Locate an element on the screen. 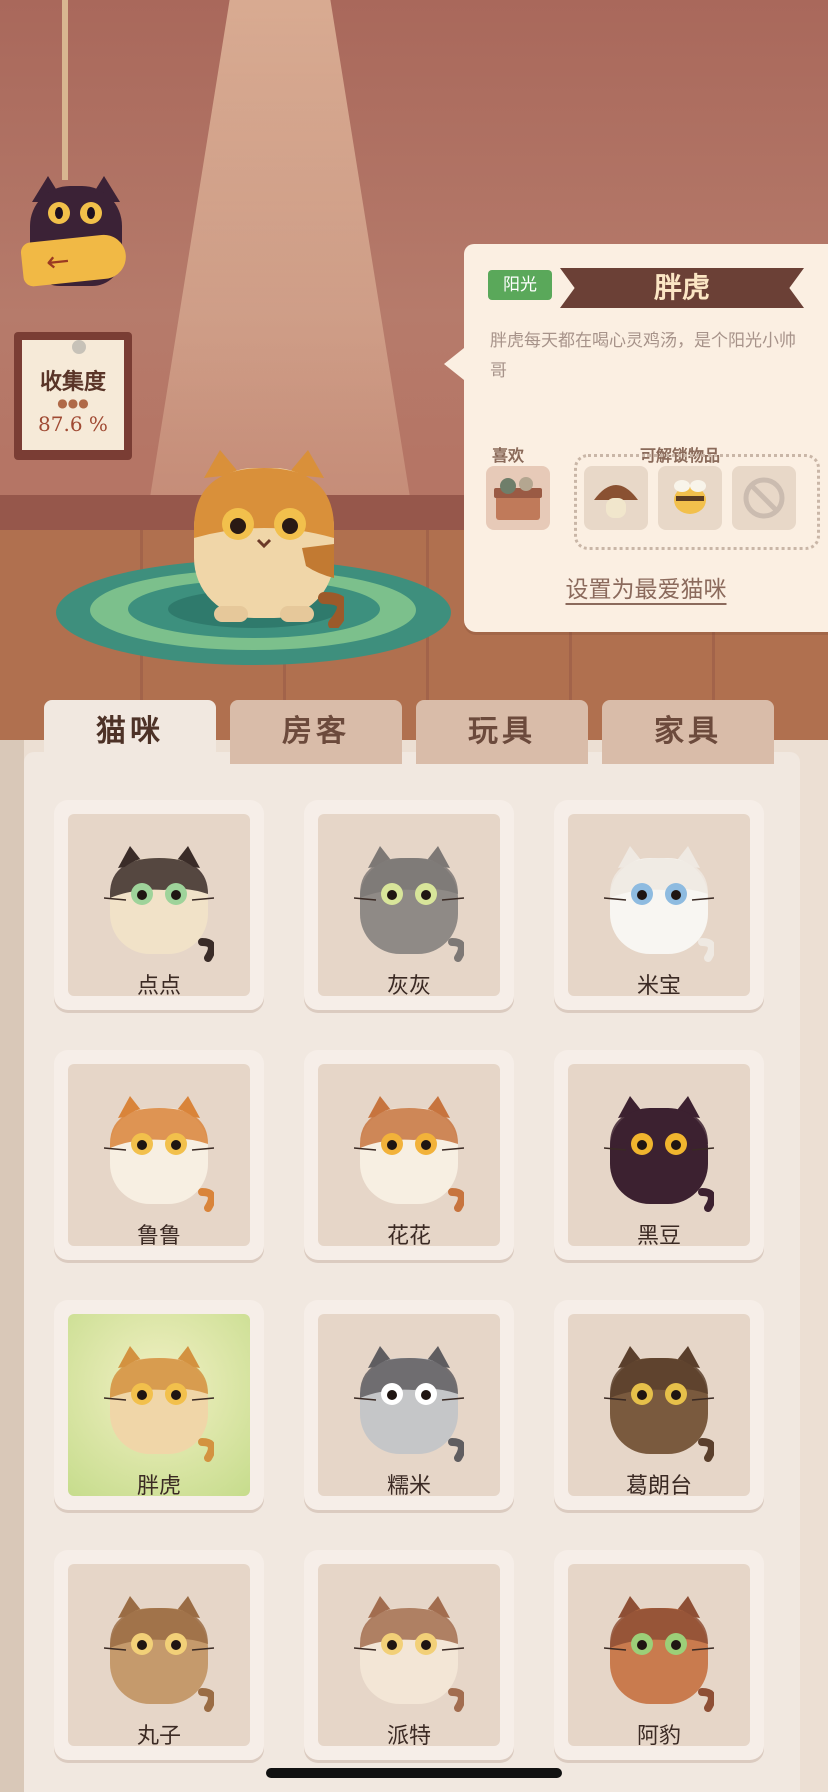  collection-paper: 收集度 ●●● 87.6 % is located at coordinates (73, 395).